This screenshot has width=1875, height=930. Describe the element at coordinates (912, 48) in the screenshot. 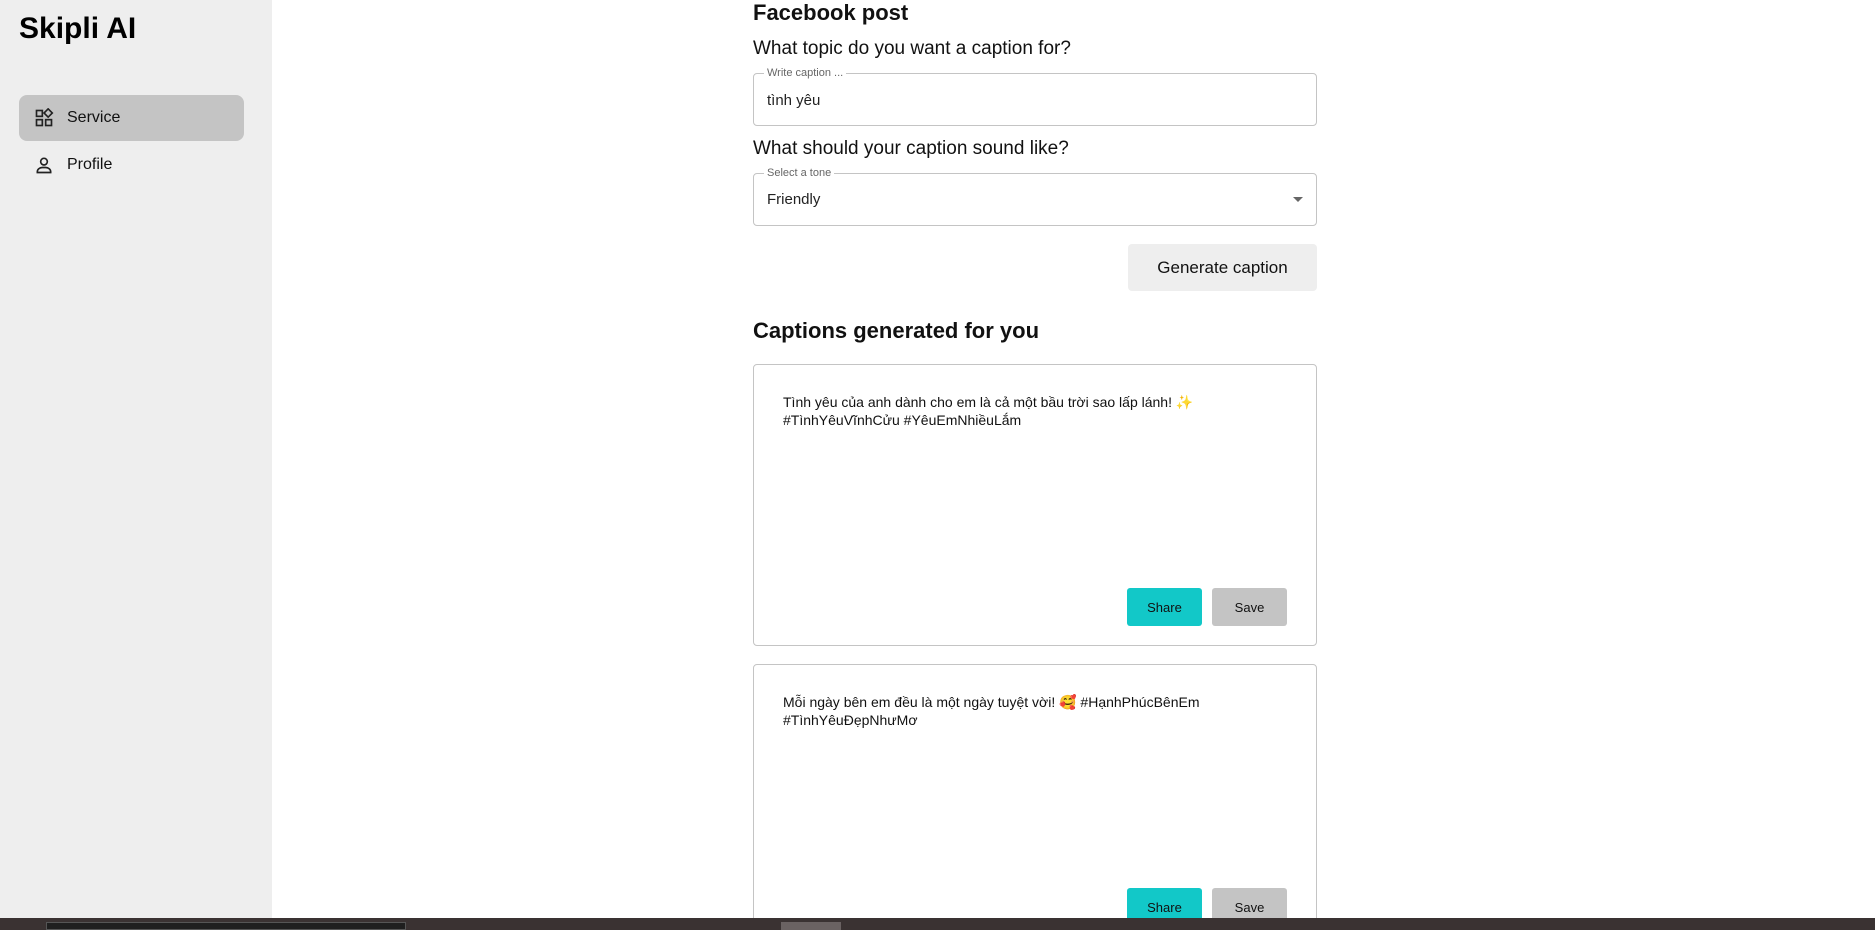

I see `topic-question: What topic do you want a caption for?` at that location.